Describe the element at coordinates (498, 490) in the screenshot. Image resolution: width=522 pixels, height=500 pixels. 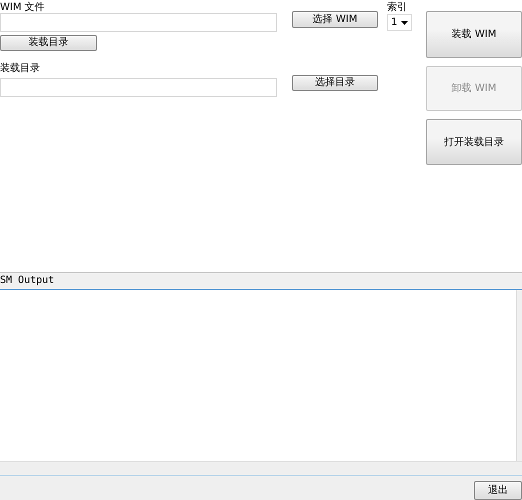
I see `exit-button: 退出` at that location.